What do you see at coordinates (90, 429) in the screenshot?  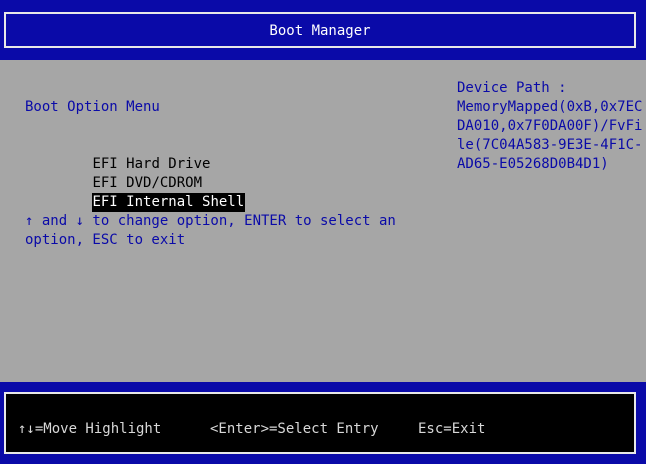 I see `move-highlight-hint: ↑↓=Move Highlight` at bounding box center [90, 429].